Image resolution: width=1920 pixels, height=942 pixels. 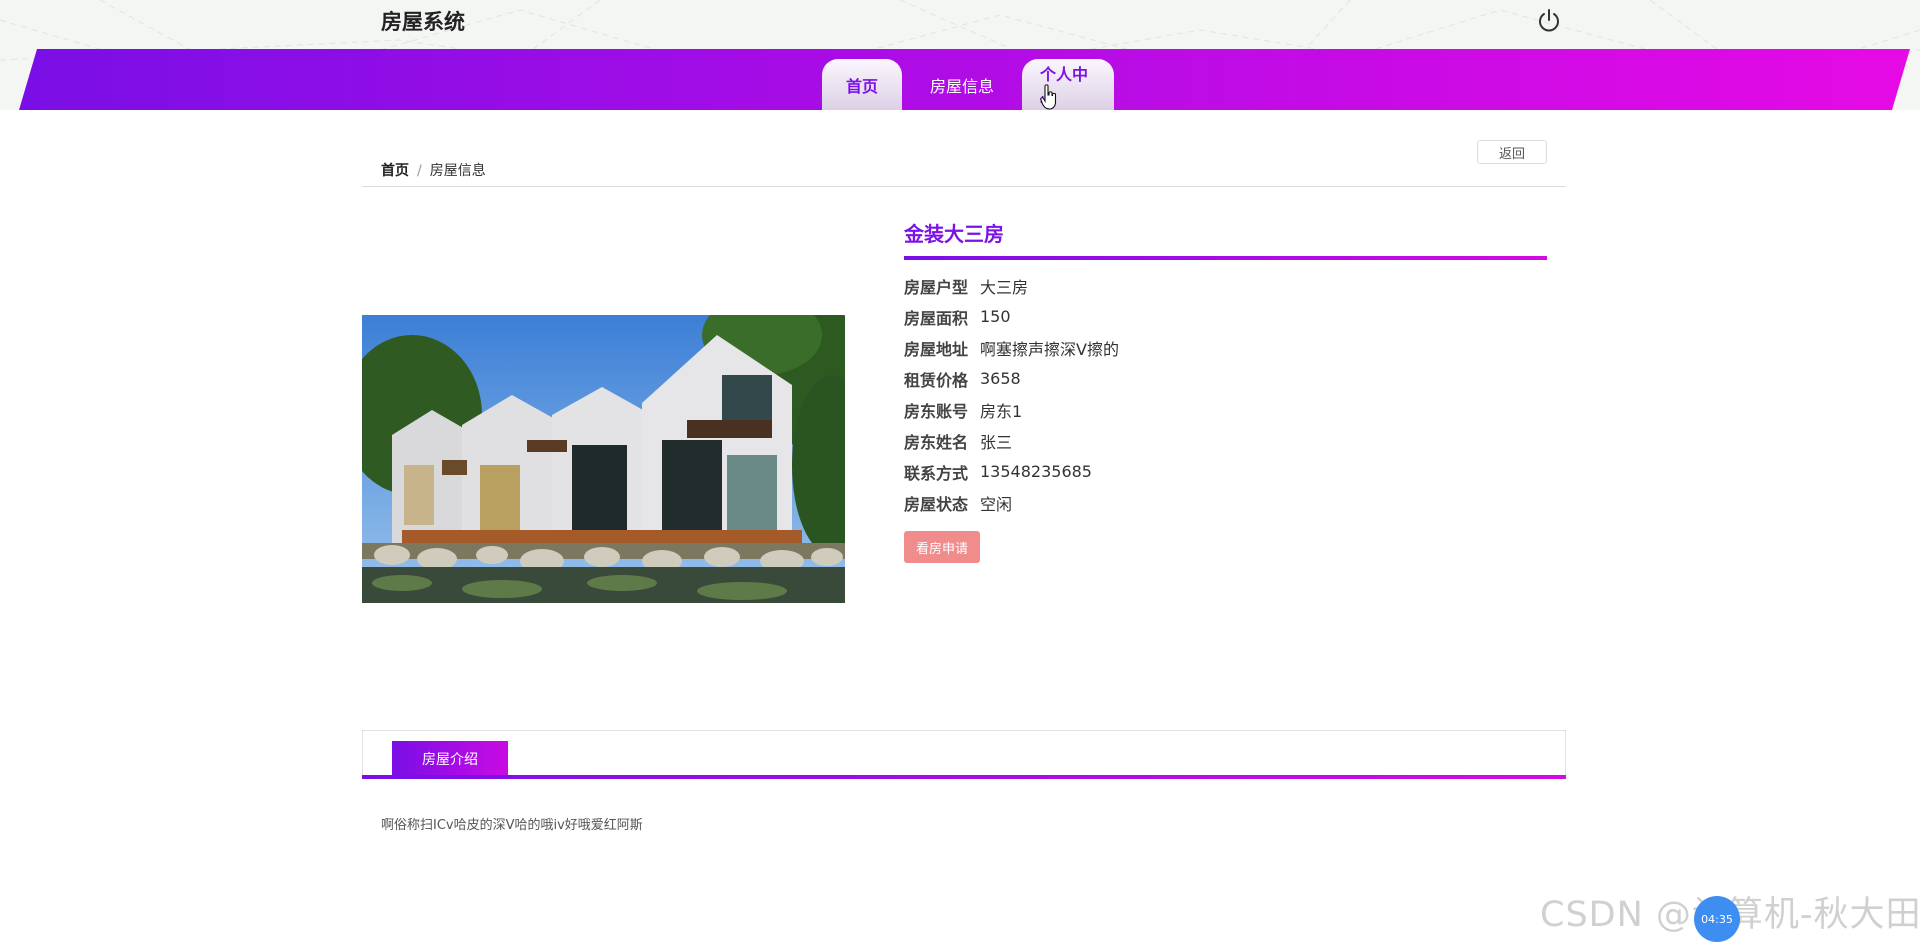 I want to click on house-title: 金装大三房, so click(x=954, y=234).